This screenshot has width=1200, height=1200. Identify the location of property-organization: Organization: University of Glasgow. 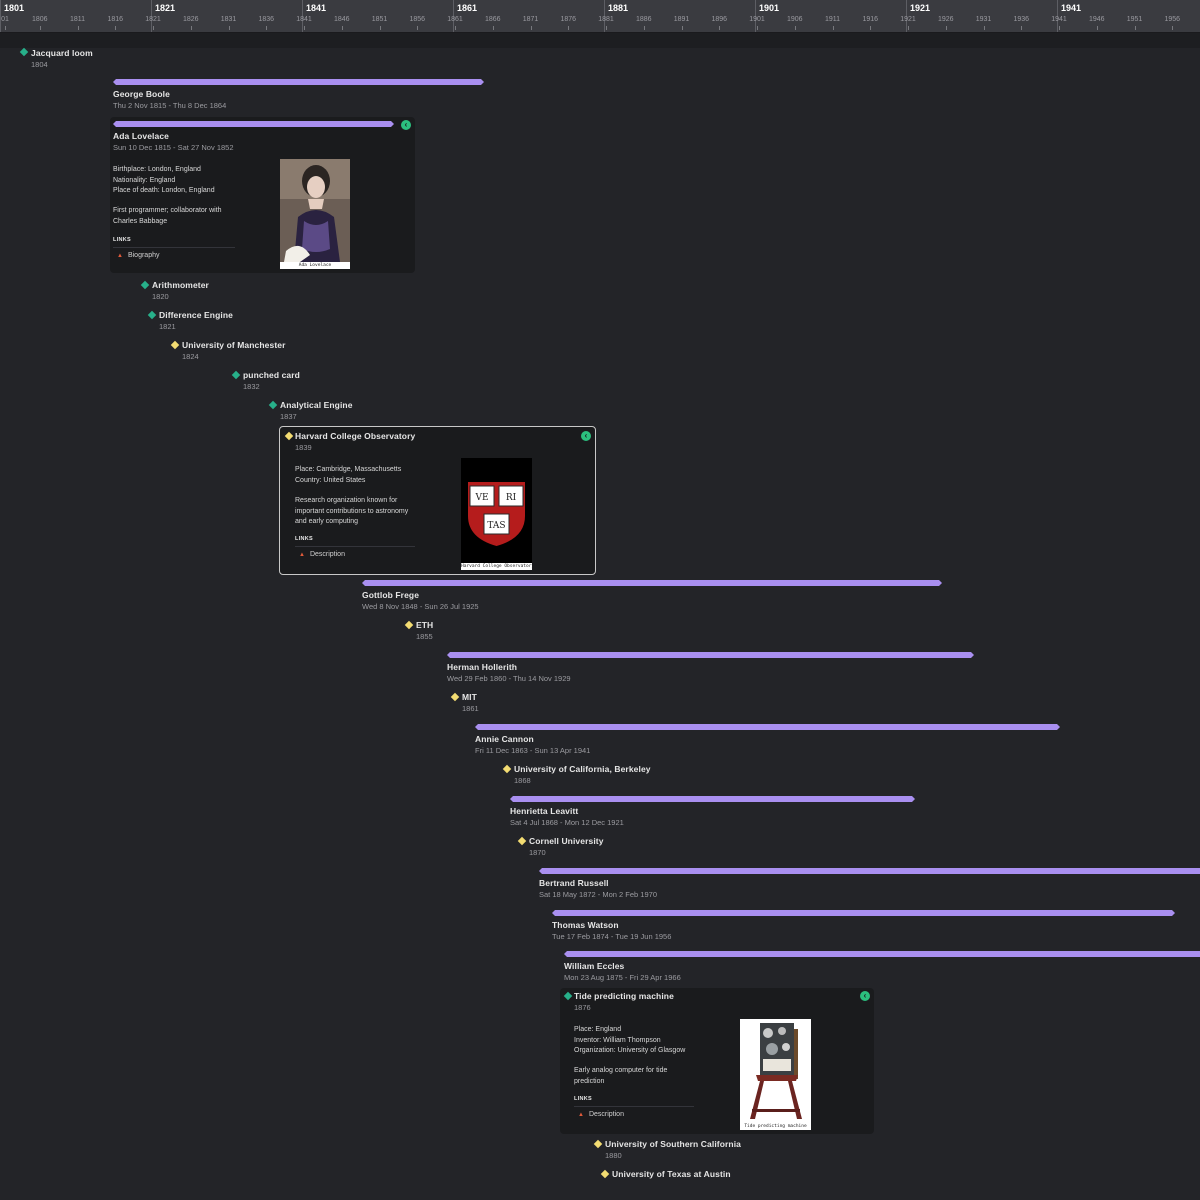
(630, 1050).